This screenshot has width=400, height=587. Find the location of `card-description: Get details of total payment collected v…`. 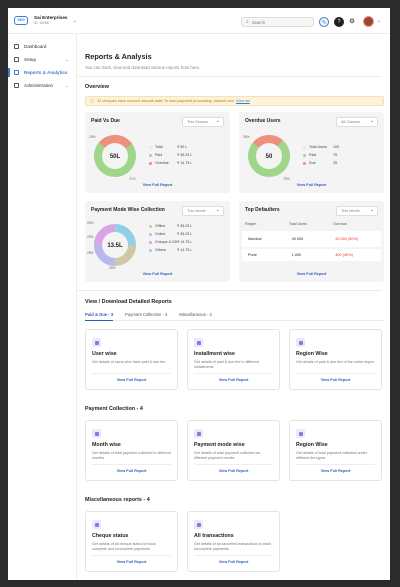

card-description: Get details of total payment collected v… is located at coordinates (227, 455).